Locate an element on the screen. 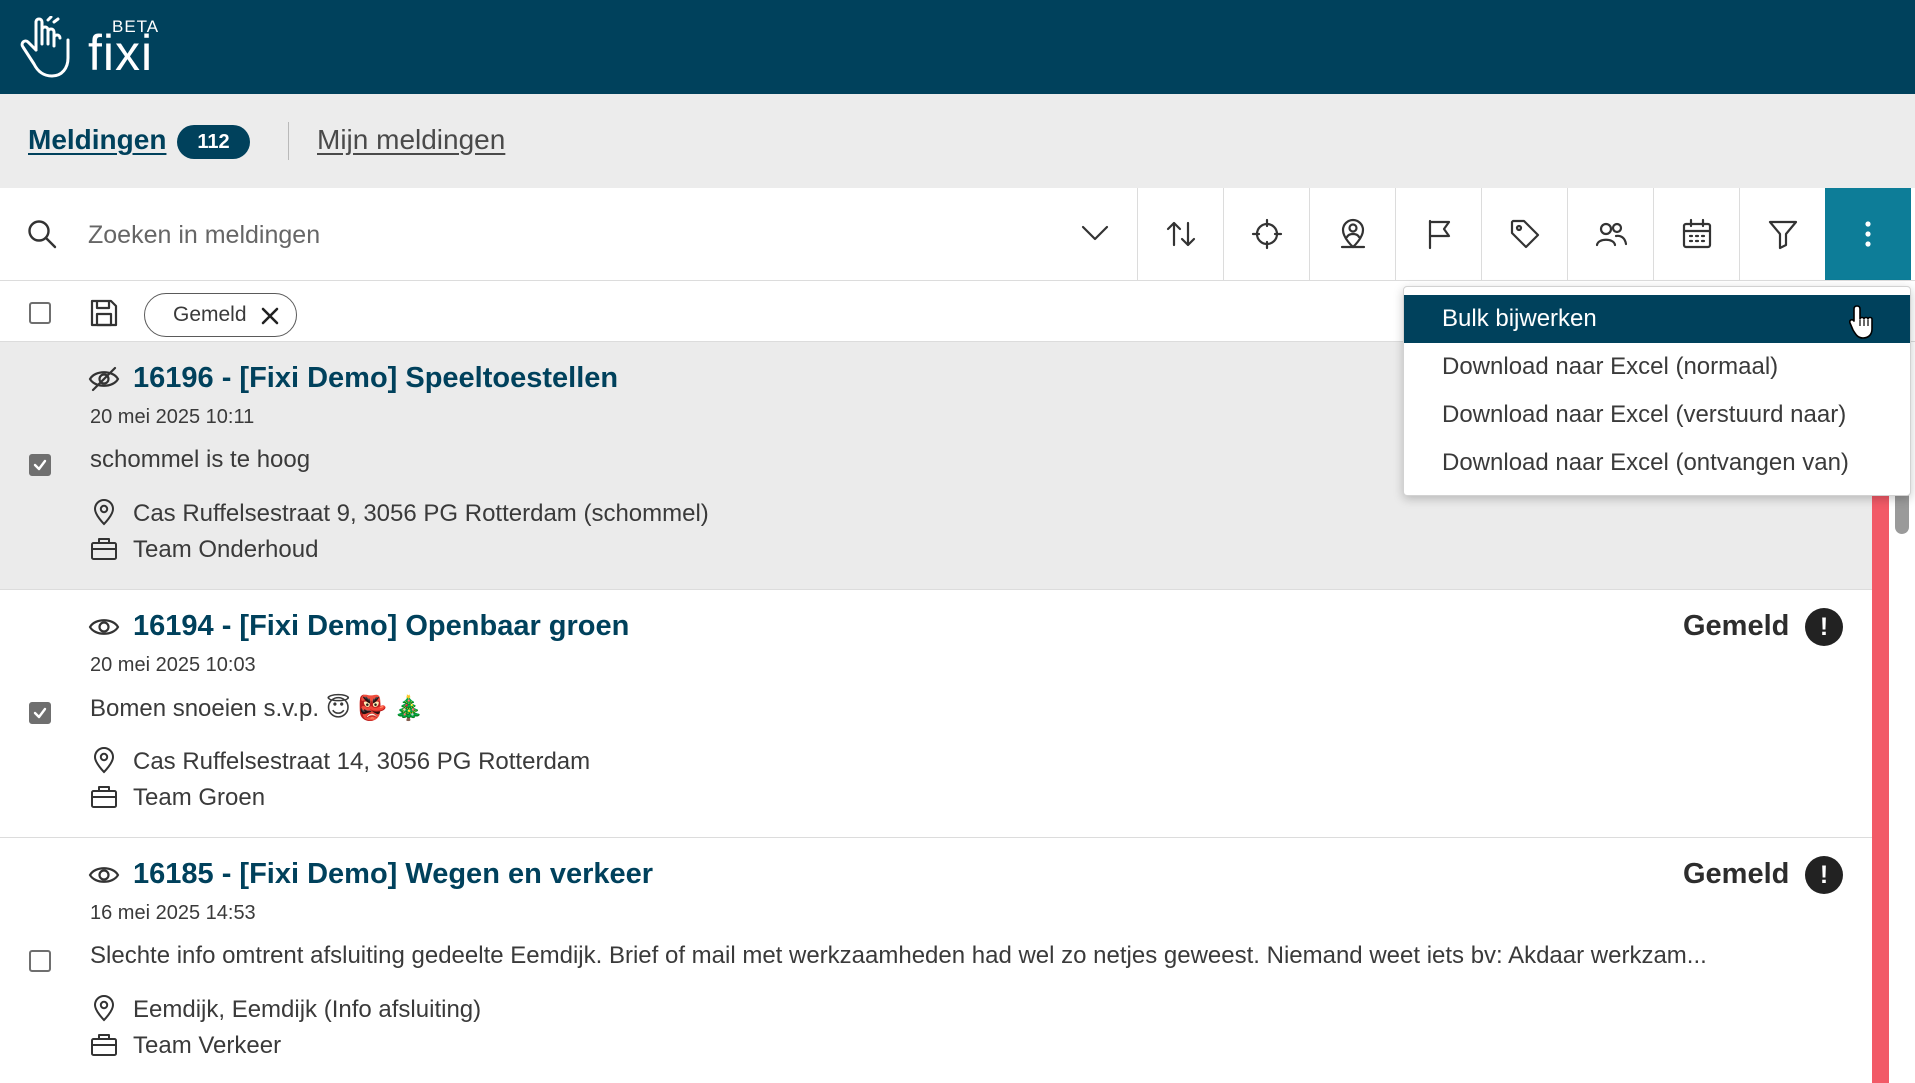 This screenshot has width=1915, height=1083. top-bar: BETA fixi is located at coordinates (957, 47).